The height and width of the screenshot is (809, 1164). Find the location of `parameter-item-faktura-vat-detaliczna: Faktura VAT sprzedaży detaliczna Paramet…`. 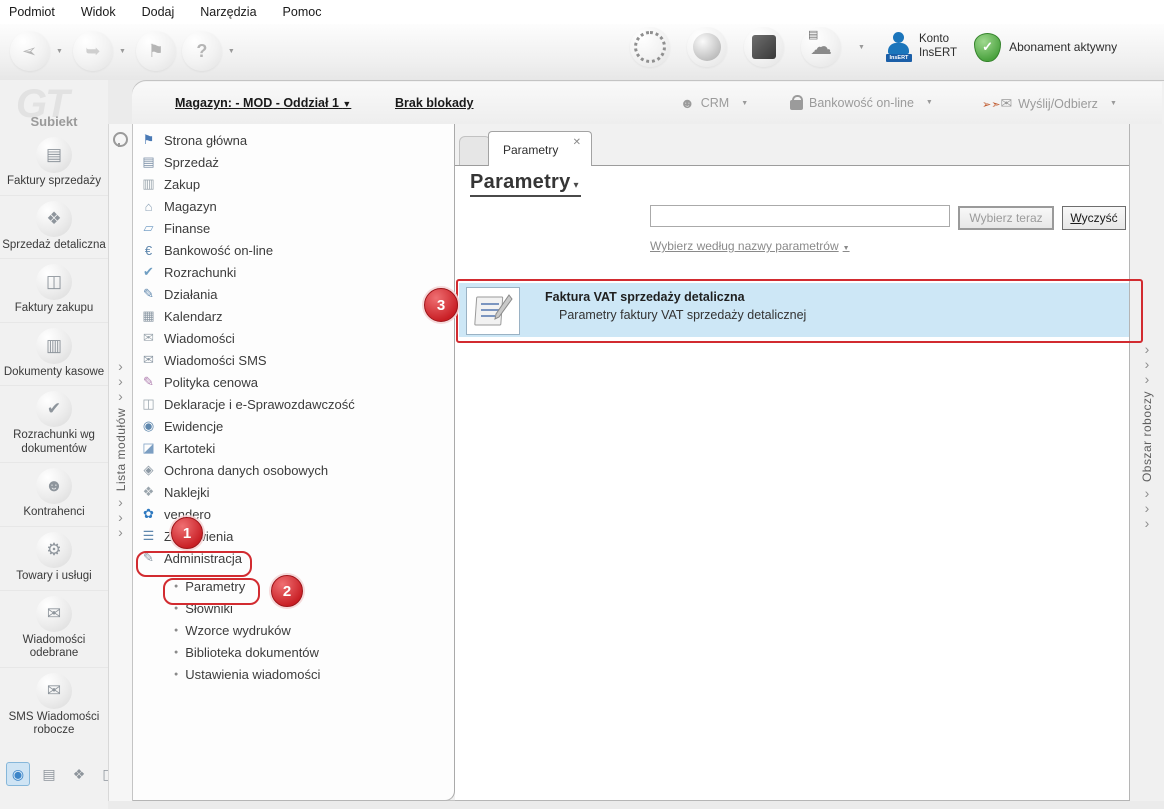

parameter-item-faktura-vat-detaliczna: Faktura VAT sprzedaży detaliczna Paramet… is located at coordinates (795, 310).